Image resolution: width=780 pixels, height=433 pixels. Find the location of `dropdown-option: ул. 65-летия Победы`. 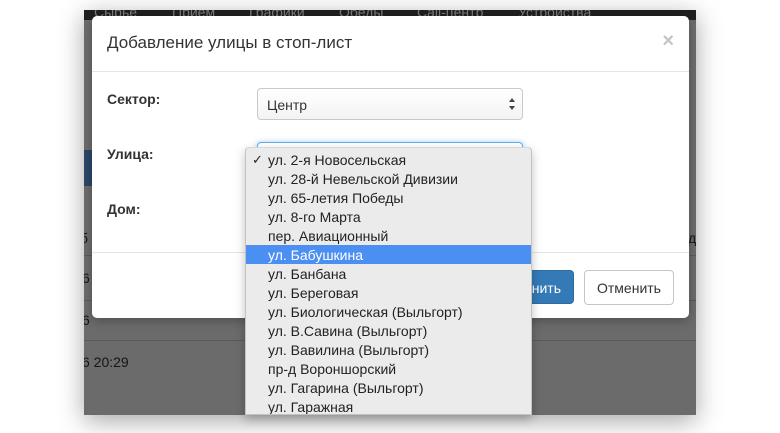

dropdown-option: ул. 65-летия Победы is located at coordinates (388, 197).